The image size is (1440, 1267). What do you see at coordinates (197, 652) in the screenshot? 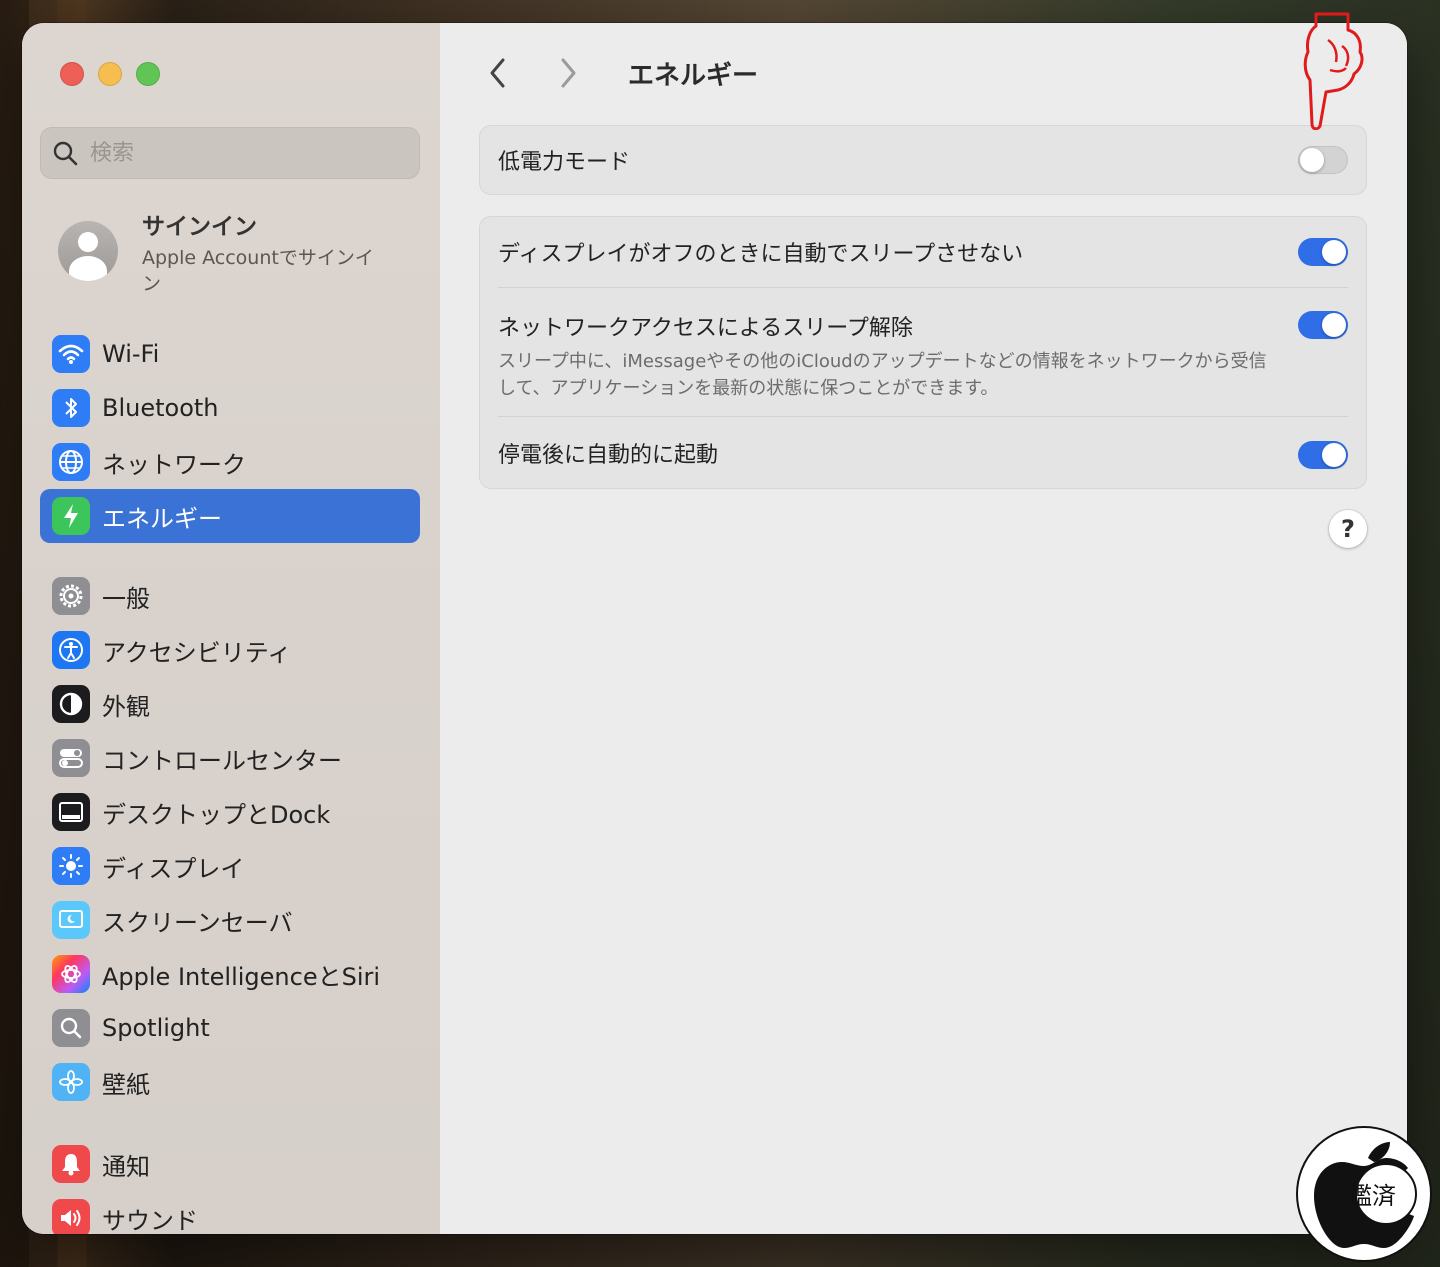
I see `sidebar-item-label: アクセシビリティ` at bounding box center [197, 652].